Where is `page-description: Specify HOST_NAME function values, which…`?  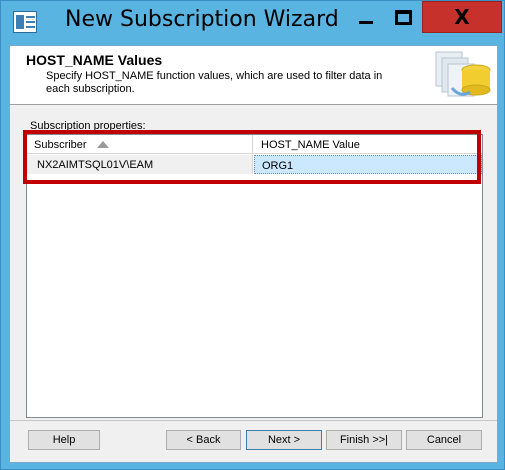 page-description: Specify HOST_NAME function values, which… is located at coordinates (214, 82).